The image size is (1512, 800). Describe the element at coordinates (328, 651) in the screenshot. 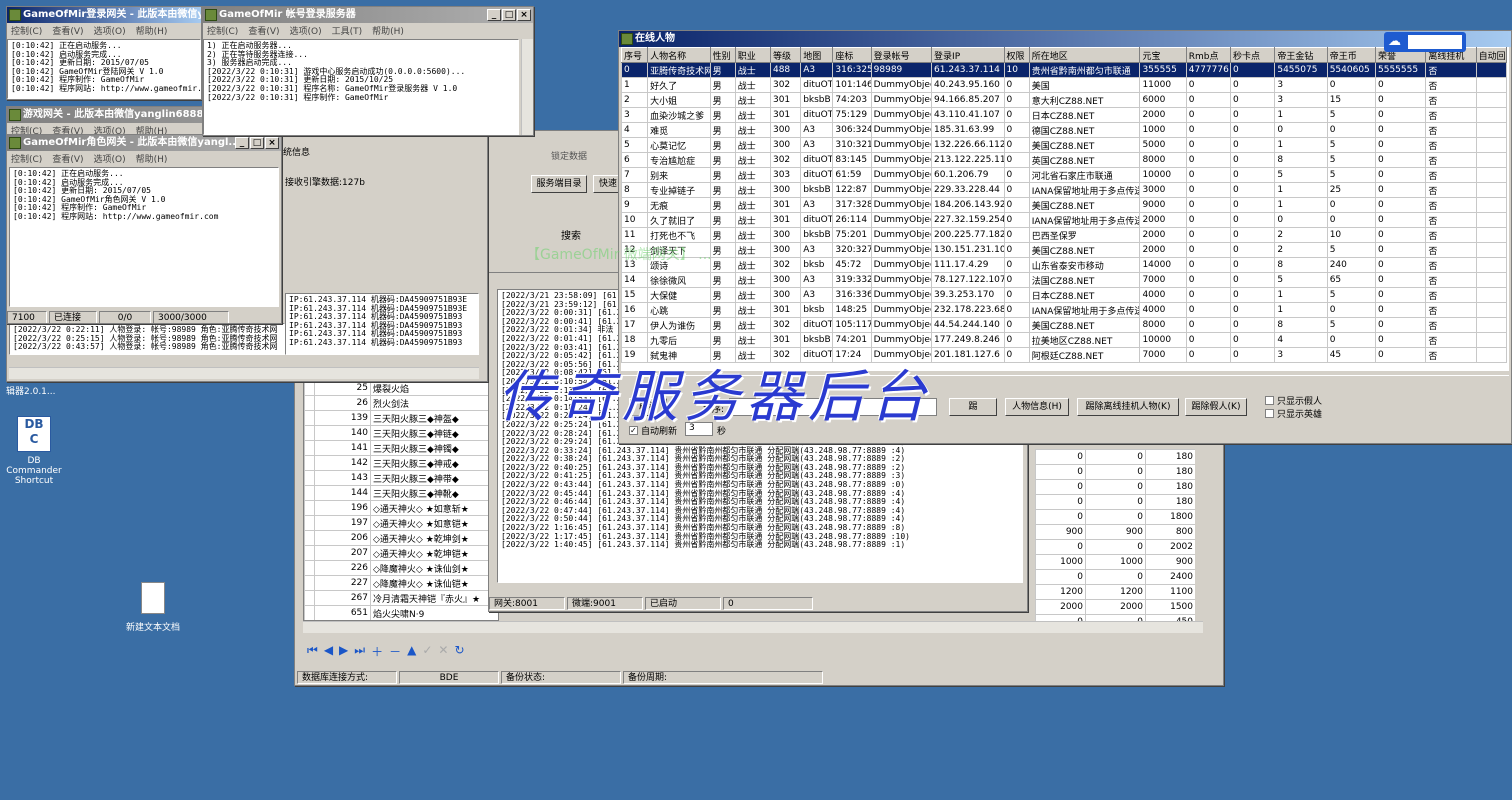

I see `prev-record-icon: ◀` at that location.